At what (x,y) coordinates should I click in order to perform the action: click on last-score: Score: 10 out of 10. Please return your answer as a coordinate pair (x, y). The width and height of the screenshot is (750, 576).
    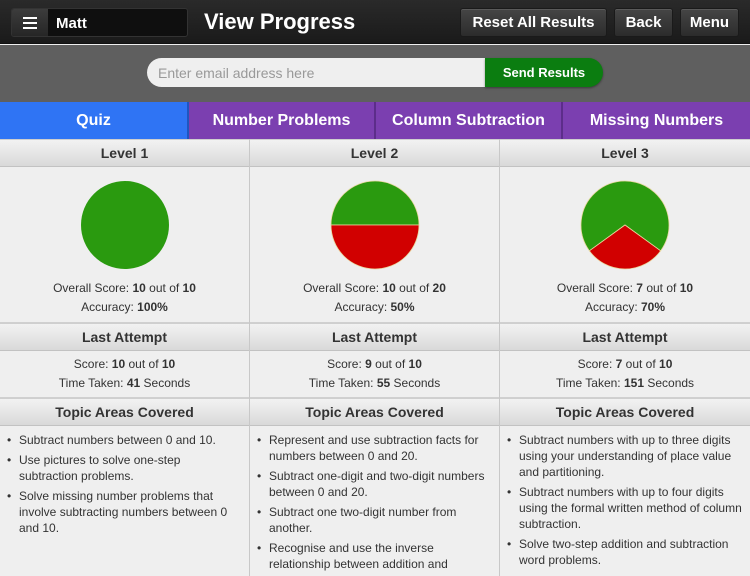
    Looking at the image, I should click on (124, 364).